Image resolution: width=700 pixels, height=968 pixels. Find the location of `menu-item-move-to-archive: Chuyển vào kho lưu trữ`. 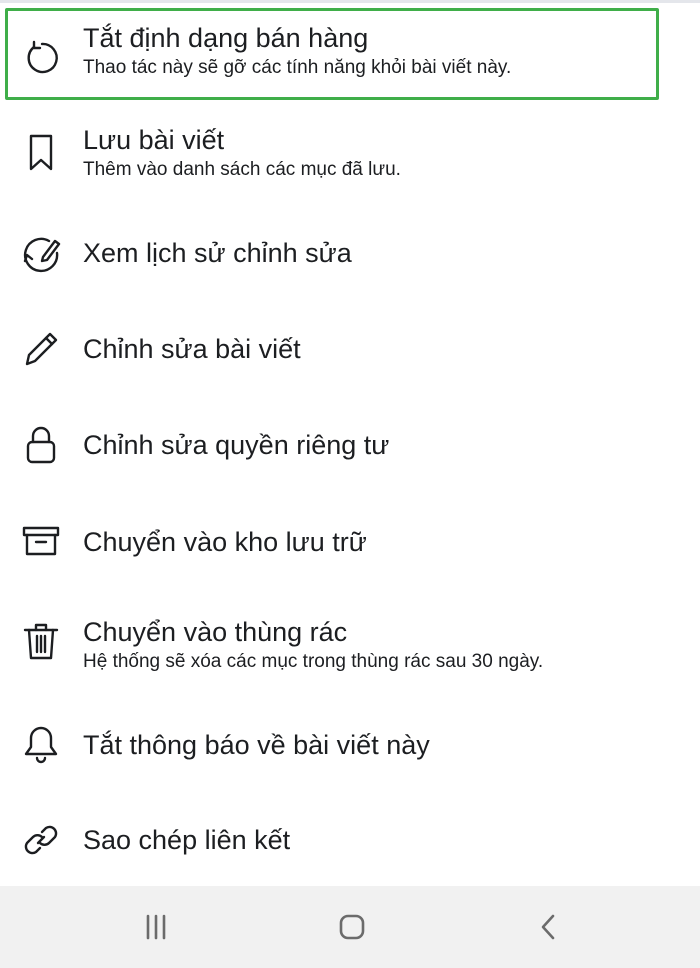

menu-item-move-to-archive: Chuyển vào kho lưu trữ is located at coordinates (350, 542).